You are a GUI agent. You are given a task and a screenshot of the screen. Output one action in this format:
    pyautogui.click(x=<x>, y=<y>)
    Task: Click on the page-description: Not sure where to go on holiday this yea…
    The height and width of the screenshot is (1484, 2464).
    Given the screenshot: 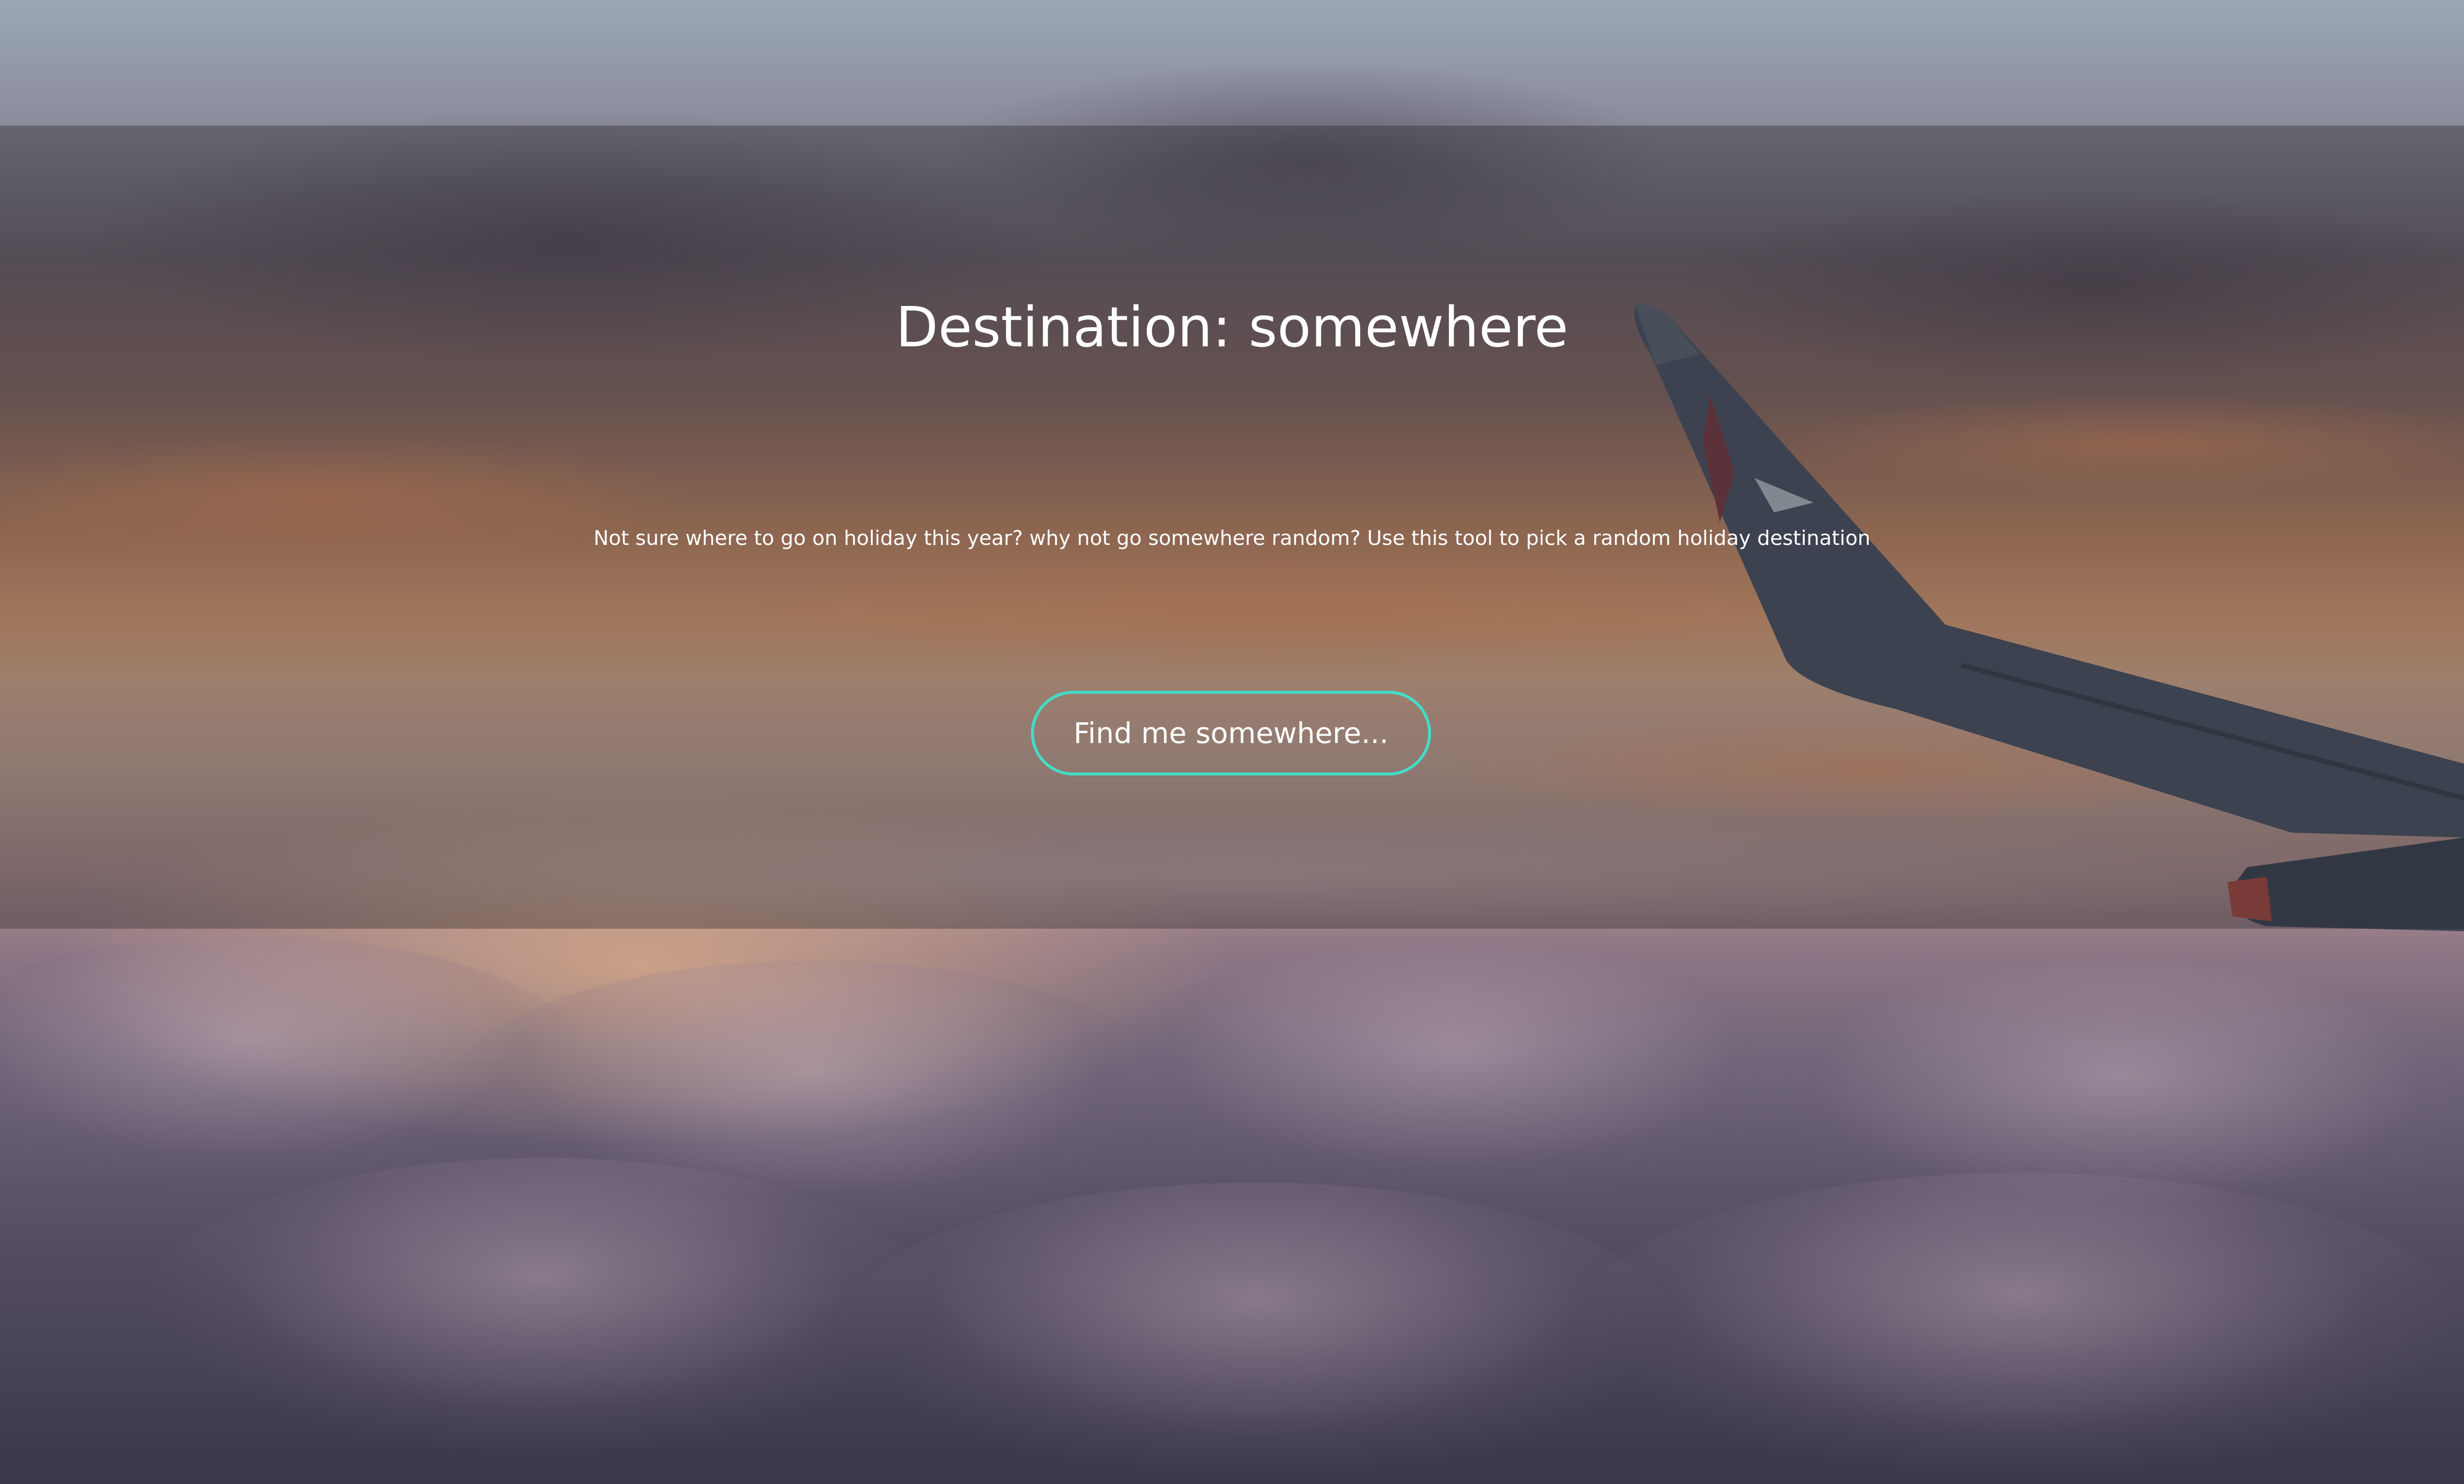 What is the action you would take?
    pyautogui.click(x=1232, y=538)
    